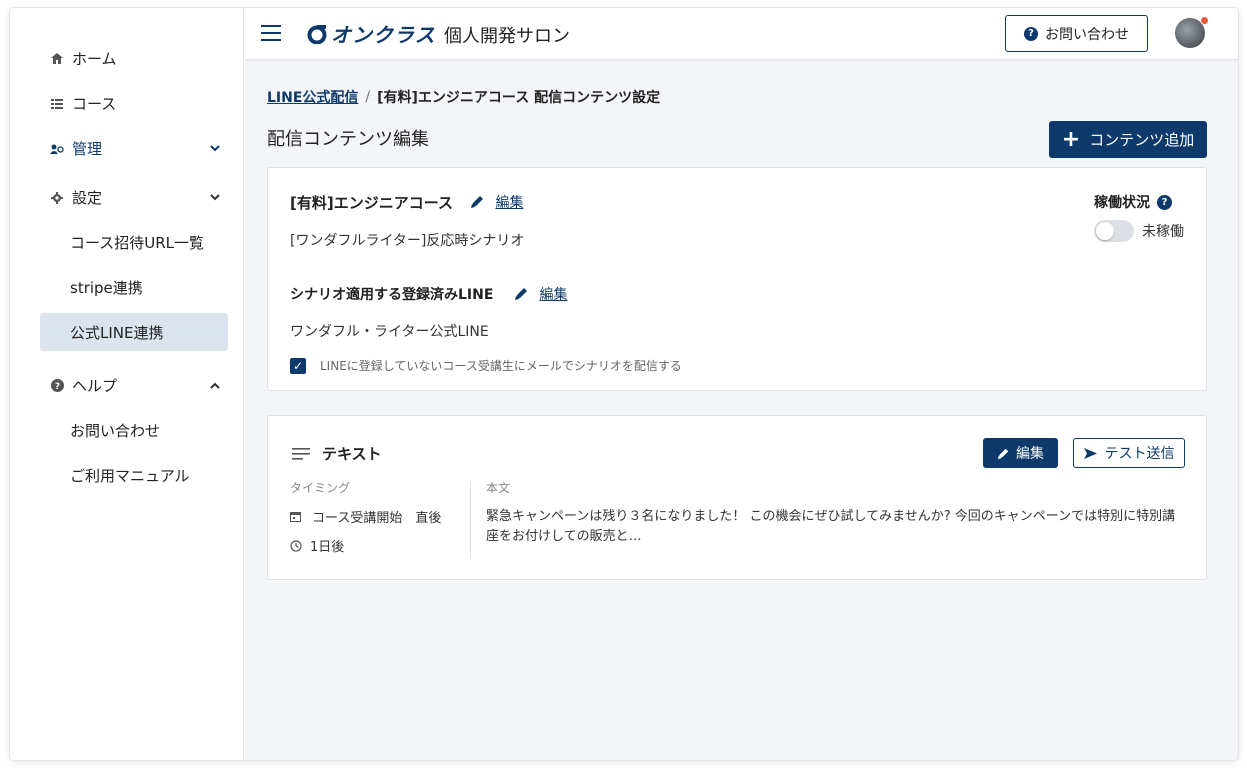 This screenshot has width=1247, height=772. What do you see at coordinates (501, 366) in the screenshot?
I see `email-fallback-label: LINEに登録していないコース受講生にメールでシナリオを配信する` at bounding box center [501, 366].